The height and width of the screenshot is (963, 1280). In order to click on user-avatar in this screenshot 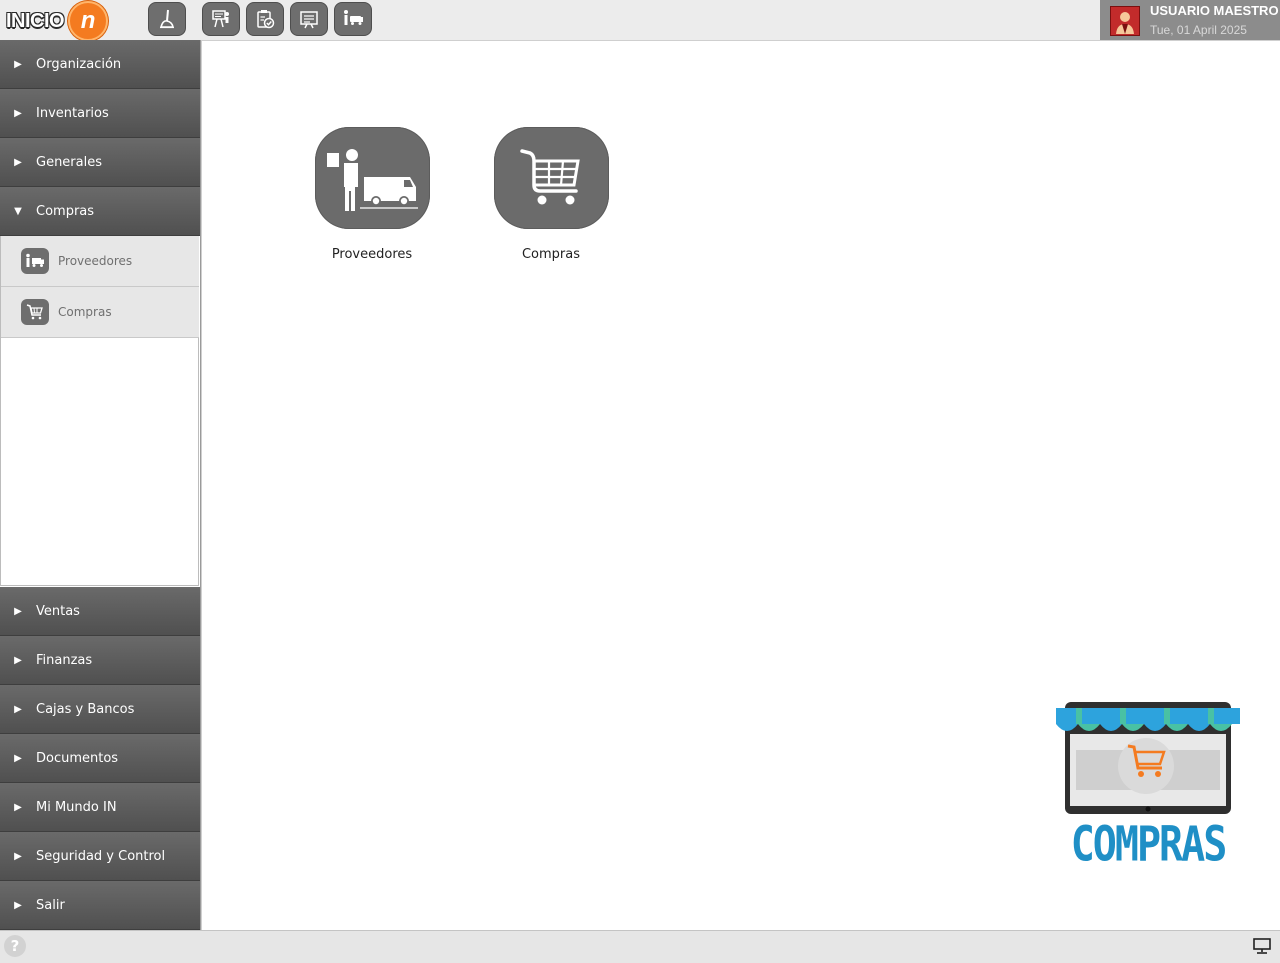, I will do `click(1125, 21)`.